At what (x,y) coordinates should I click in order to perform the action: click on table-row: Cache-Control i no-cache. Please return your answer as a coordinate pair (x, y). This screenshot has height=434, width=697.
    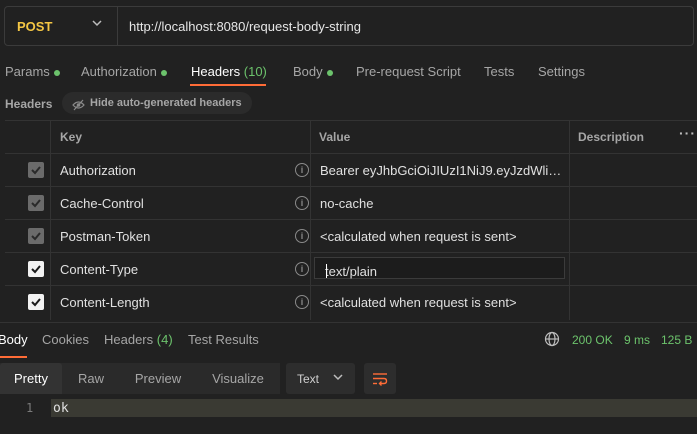
    Looking at the image, I should click on (351, 202).